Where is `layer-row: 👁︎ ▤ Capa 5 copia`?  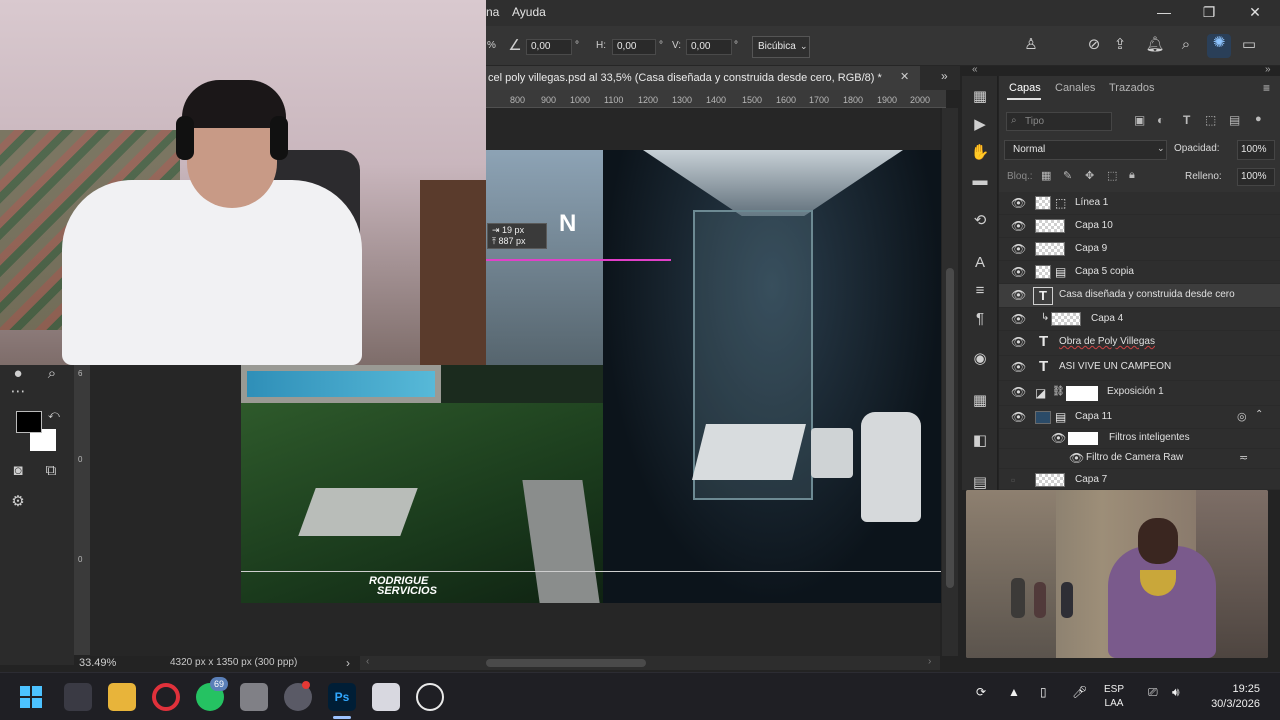 layer-row: 👁︎ ▤ Capa 5 copia is located at coordinates (1139, 272).